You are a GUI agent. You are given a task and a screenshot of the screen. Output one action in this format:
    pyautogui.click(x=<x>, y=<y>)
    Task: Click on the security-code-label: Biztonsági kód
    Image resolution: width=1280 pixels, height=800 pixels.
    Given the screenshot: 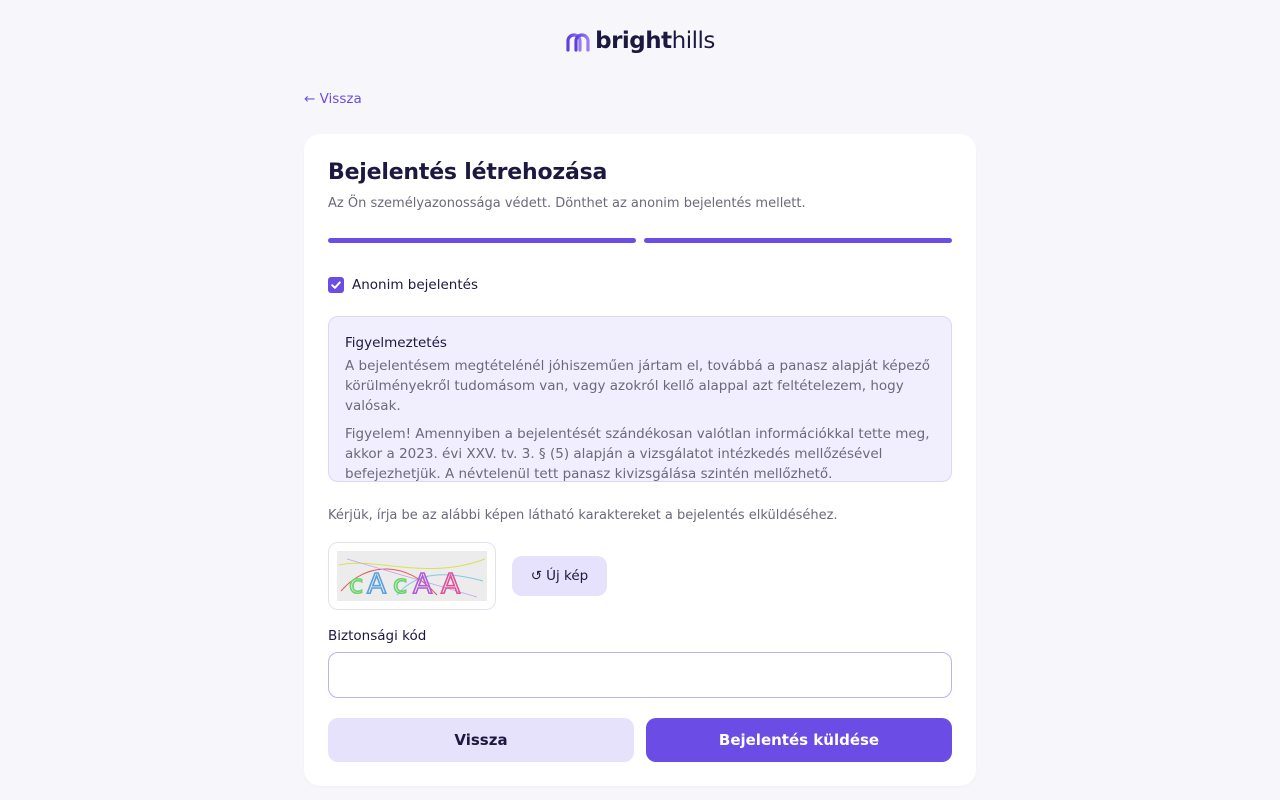 What is the action you would take?
    pyautogui.click(x=377, y=636)
    